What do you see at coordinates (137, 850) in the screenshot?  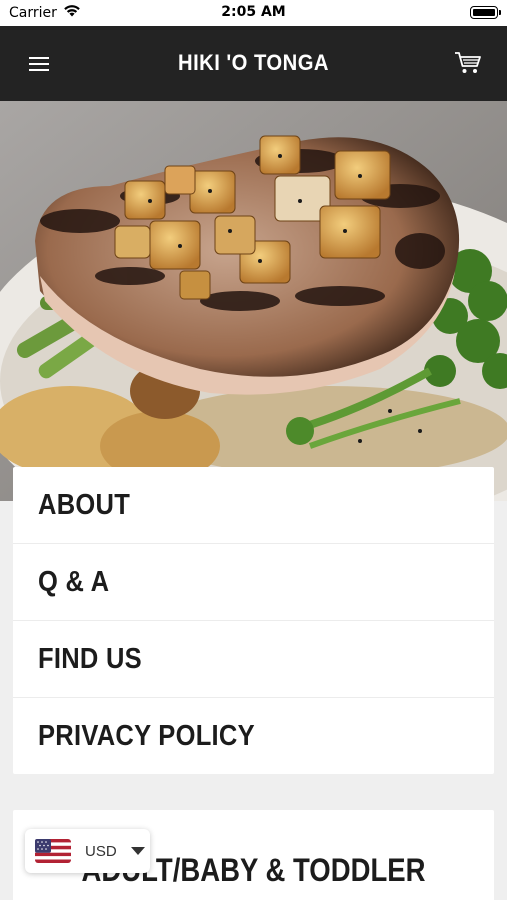 I see `caret-down-icon` at bounding box center [137, 850].